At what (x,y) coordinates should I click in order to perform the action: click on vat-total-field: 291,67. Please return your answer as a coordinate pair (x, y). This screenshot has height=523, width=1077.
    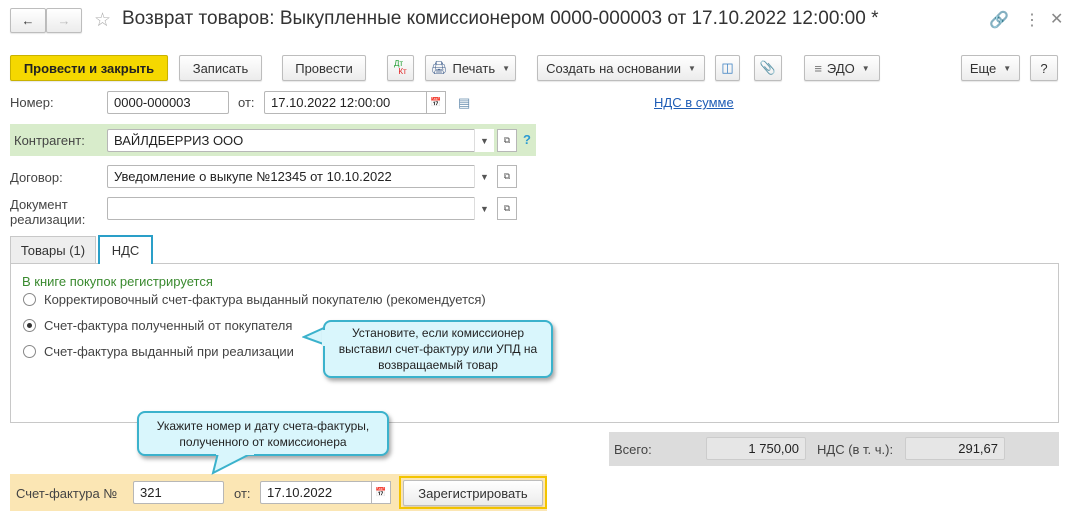
    Looking at the image, I should click on (955, 448).